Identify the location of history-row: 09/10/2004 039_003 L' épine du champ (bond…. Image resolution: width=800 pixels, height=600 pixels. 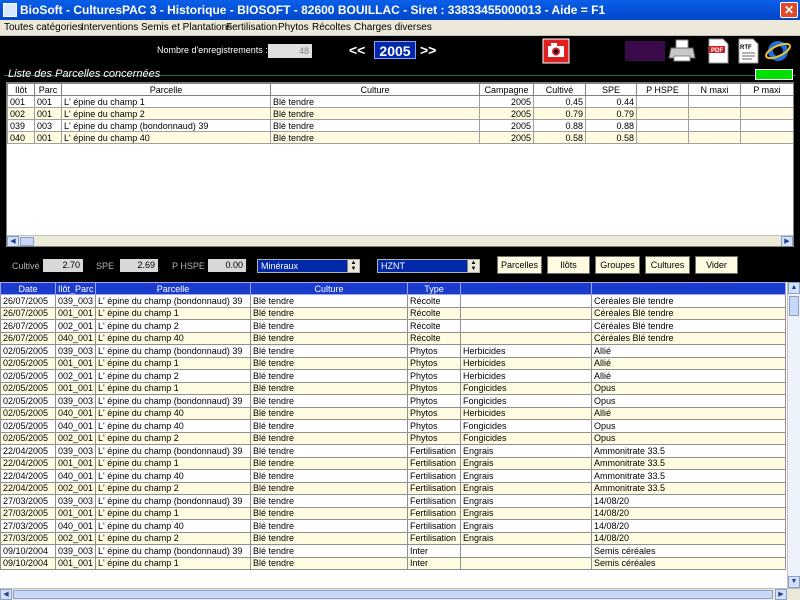
(393, 551).